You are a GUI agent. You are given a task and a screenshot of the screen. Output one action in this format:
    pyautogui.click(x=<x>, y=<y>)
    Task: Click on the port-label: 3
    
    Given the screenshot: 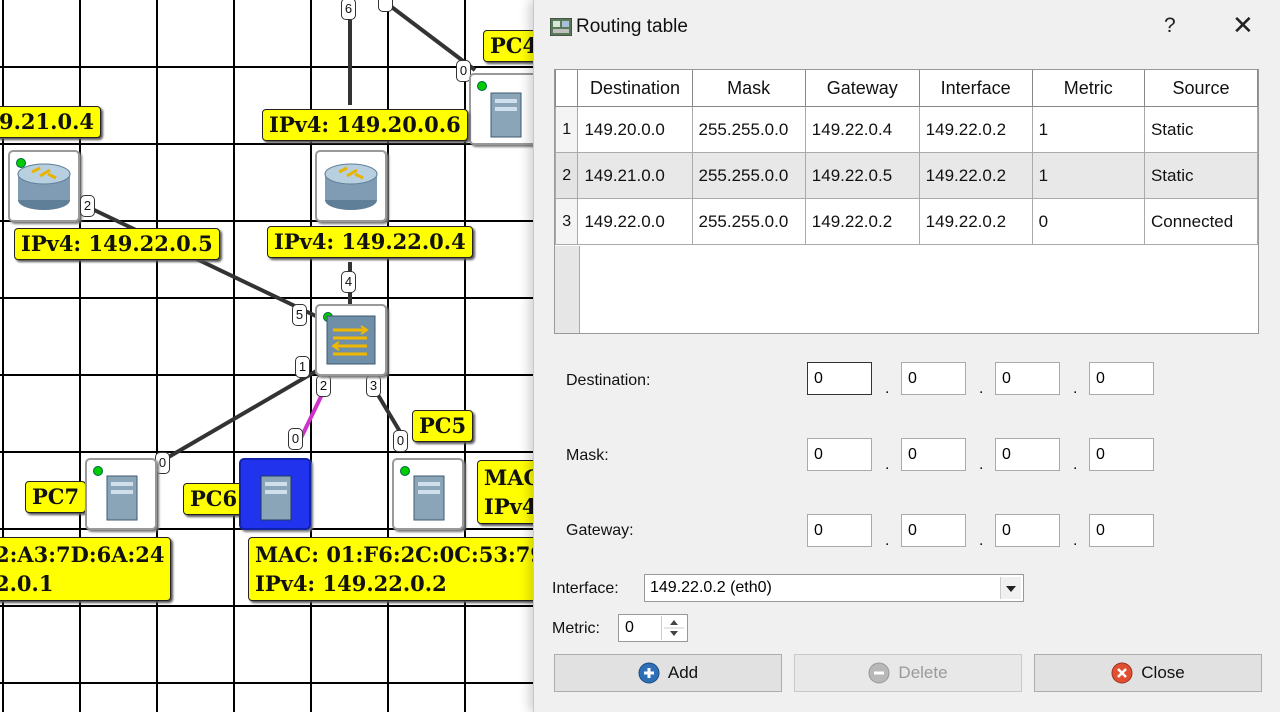 What is the action you would take?
    pyautogui.click(x=373, y=386)
    